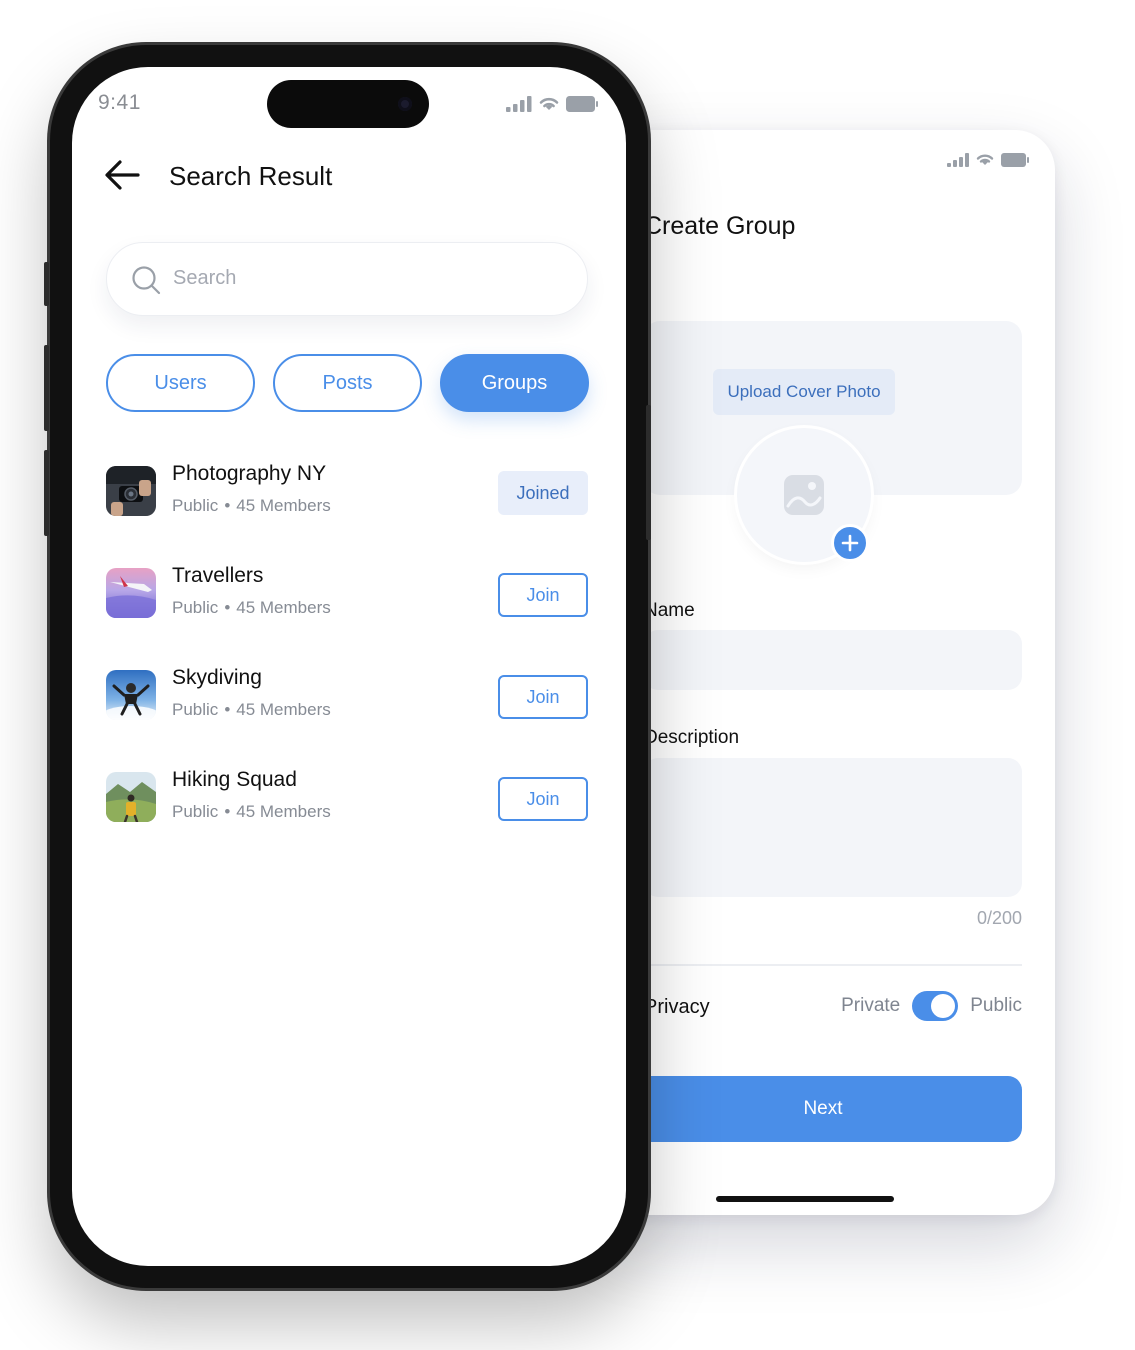 This screenshot has width=1135, height=1350. I want to click on description-label: Description, so click(692, 737).